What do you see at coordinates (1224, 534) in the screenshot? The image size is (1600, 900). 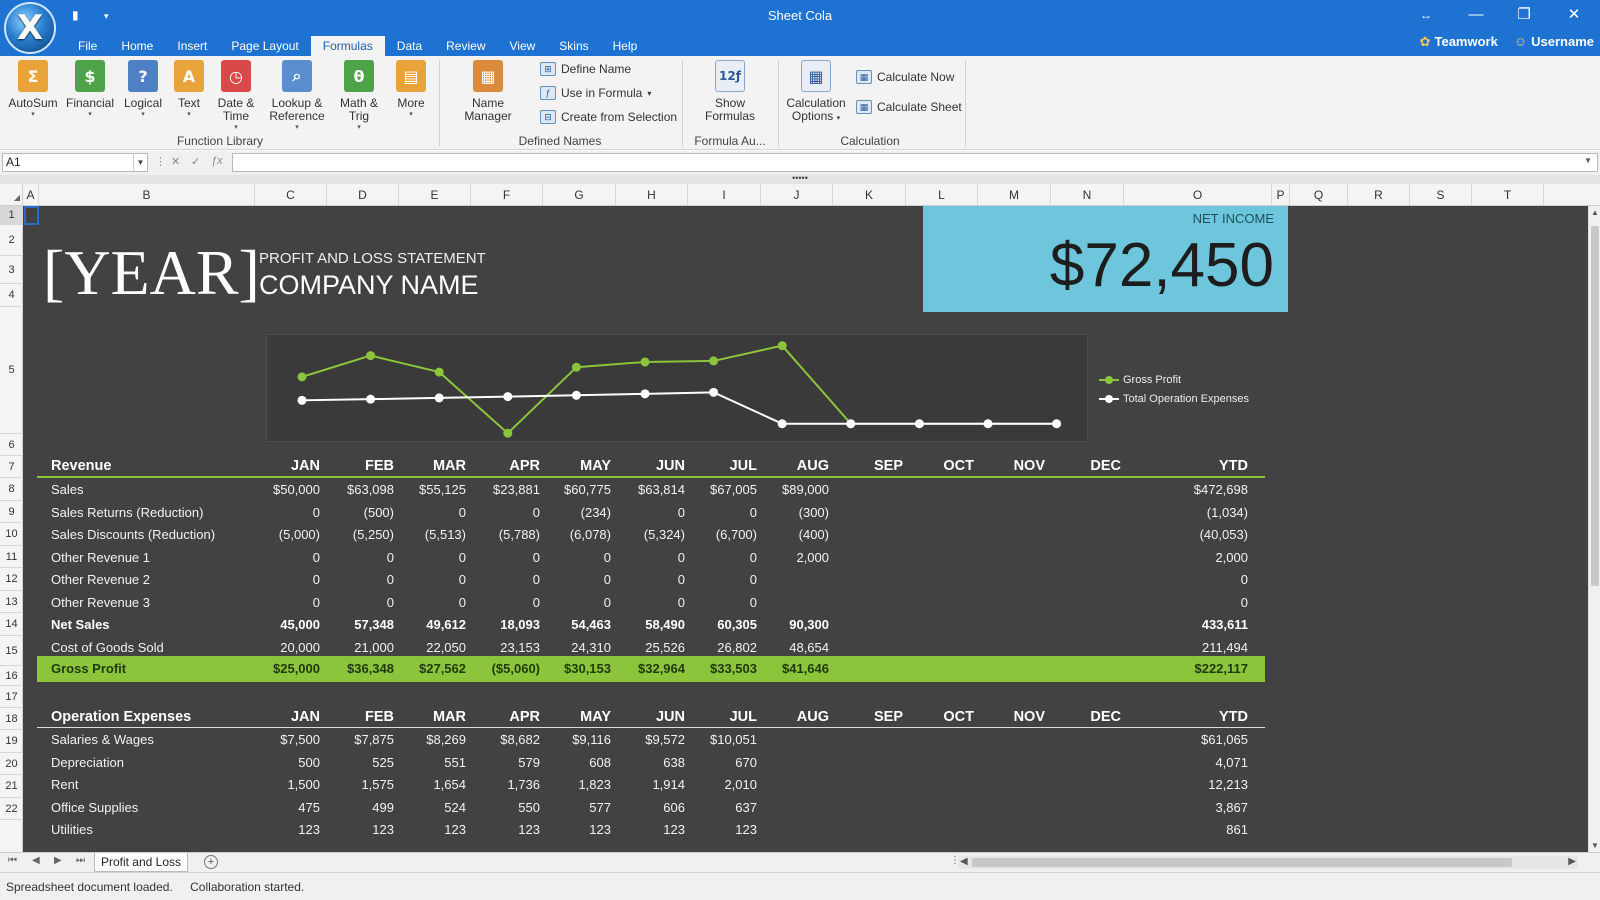 I see `ytd-cell: (40,053)` at bounding box center [1224, 534].